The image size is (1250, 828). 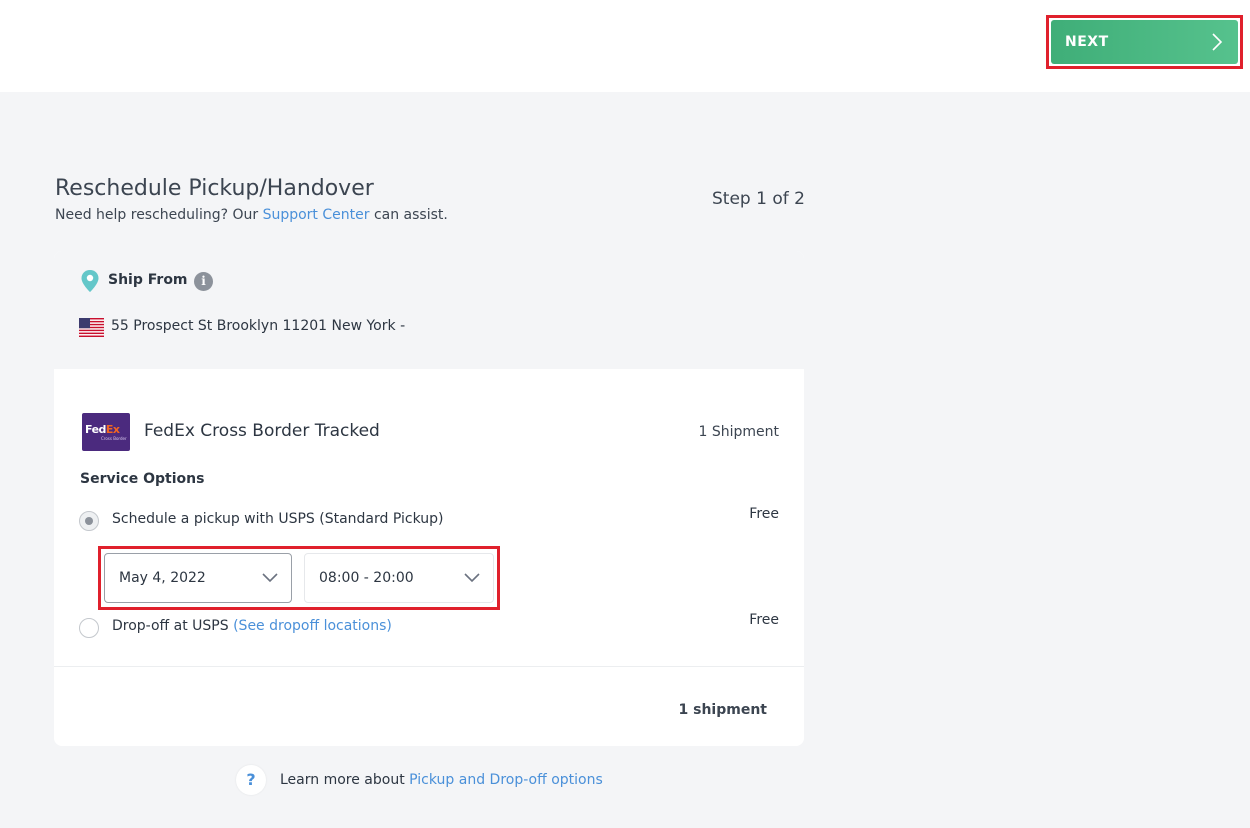 What do you see at coordinates (429, 666) in the screenshot?
I see `divider` at bounding box center [429, 666].